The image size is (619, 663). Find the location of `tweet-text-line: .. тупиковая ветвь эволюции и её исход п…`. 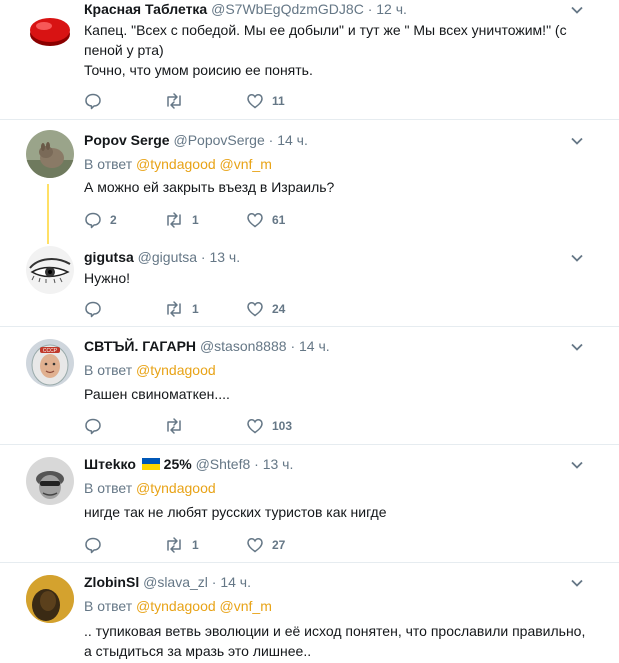

tweet-text-line: .. тупиковая ветвь эволюции и её исход п… is located at coordinates (335, 631).